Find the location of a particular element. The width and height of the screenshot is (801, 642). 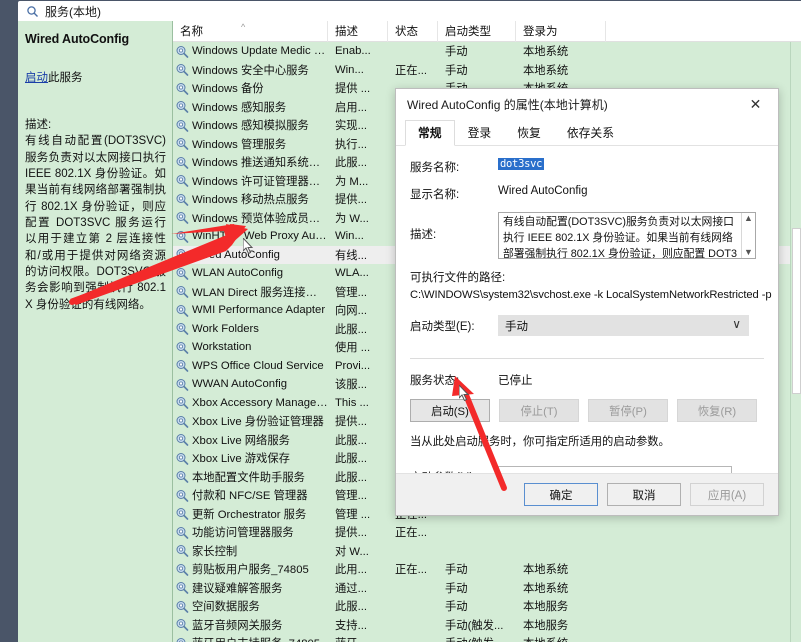

mouse-cursor-list is located at coordinates (248, 246).